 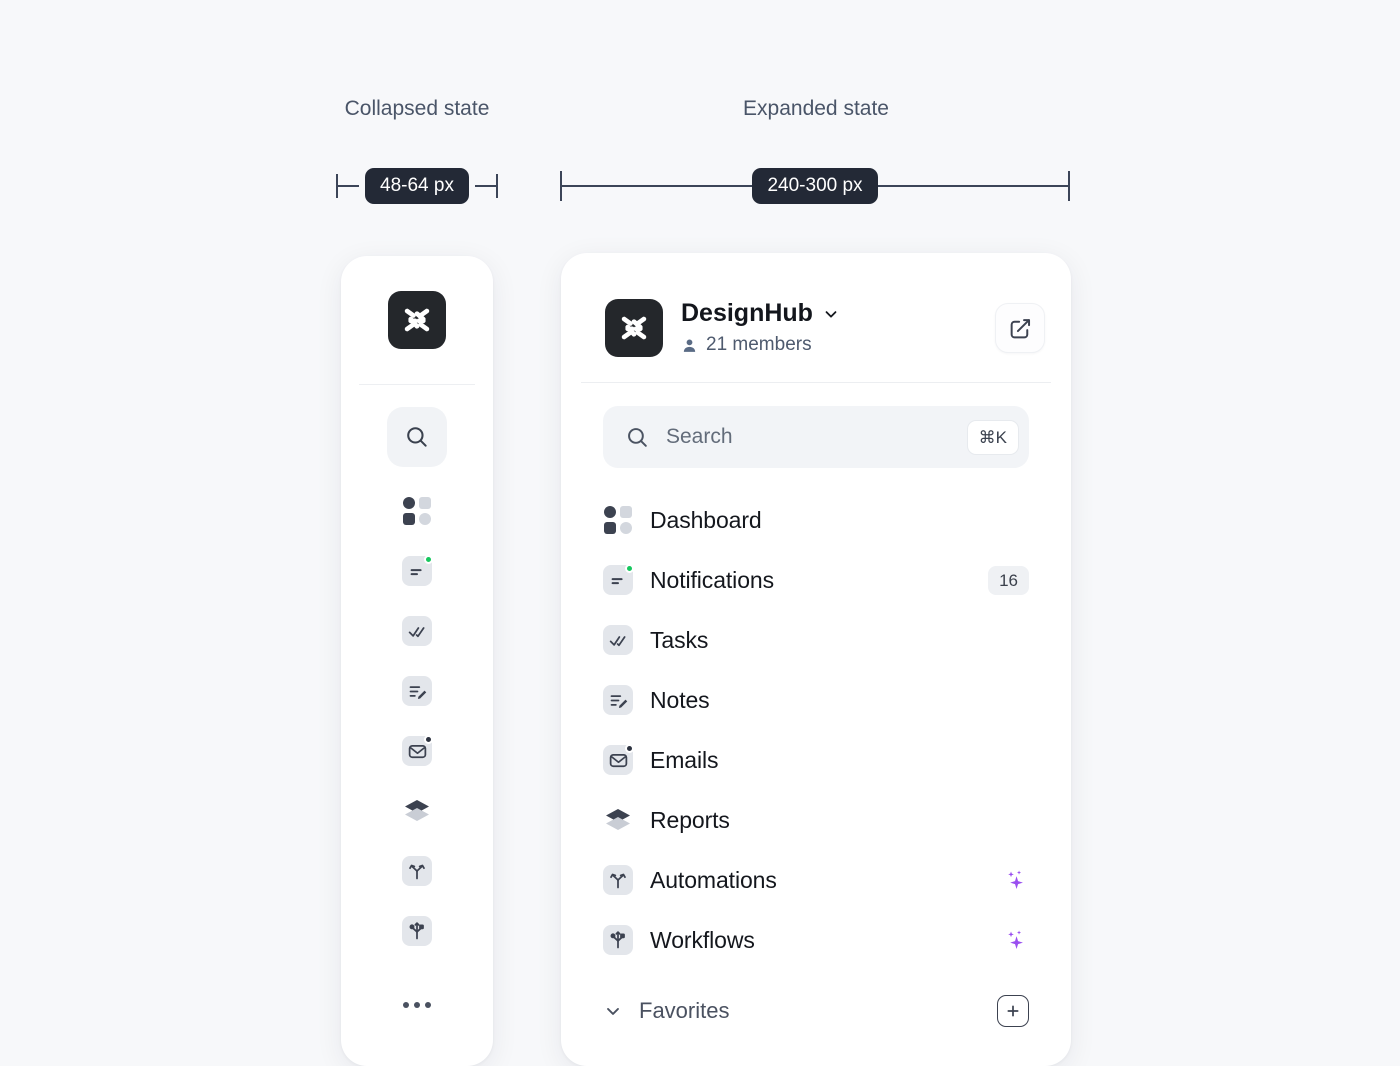 I want to click on compose-edit-icon, so click(x=1020, y=328).